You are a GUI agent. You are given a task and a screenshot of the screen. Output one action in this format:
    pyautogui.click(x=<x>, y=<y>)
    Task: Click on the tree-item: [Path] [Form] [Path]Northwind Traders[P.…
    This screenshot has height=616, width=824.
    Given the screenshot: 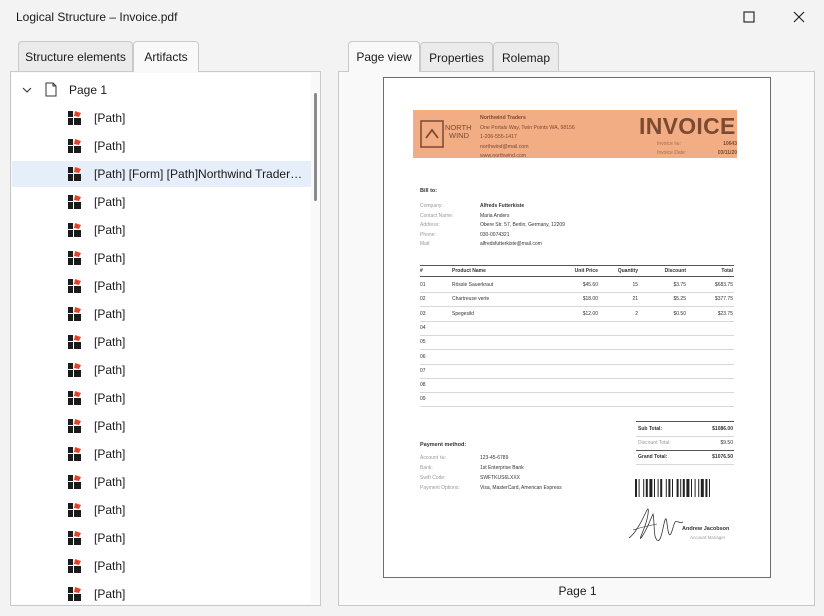 What is the action you would take?
    pyautogui.click(x=161, y=174)
    